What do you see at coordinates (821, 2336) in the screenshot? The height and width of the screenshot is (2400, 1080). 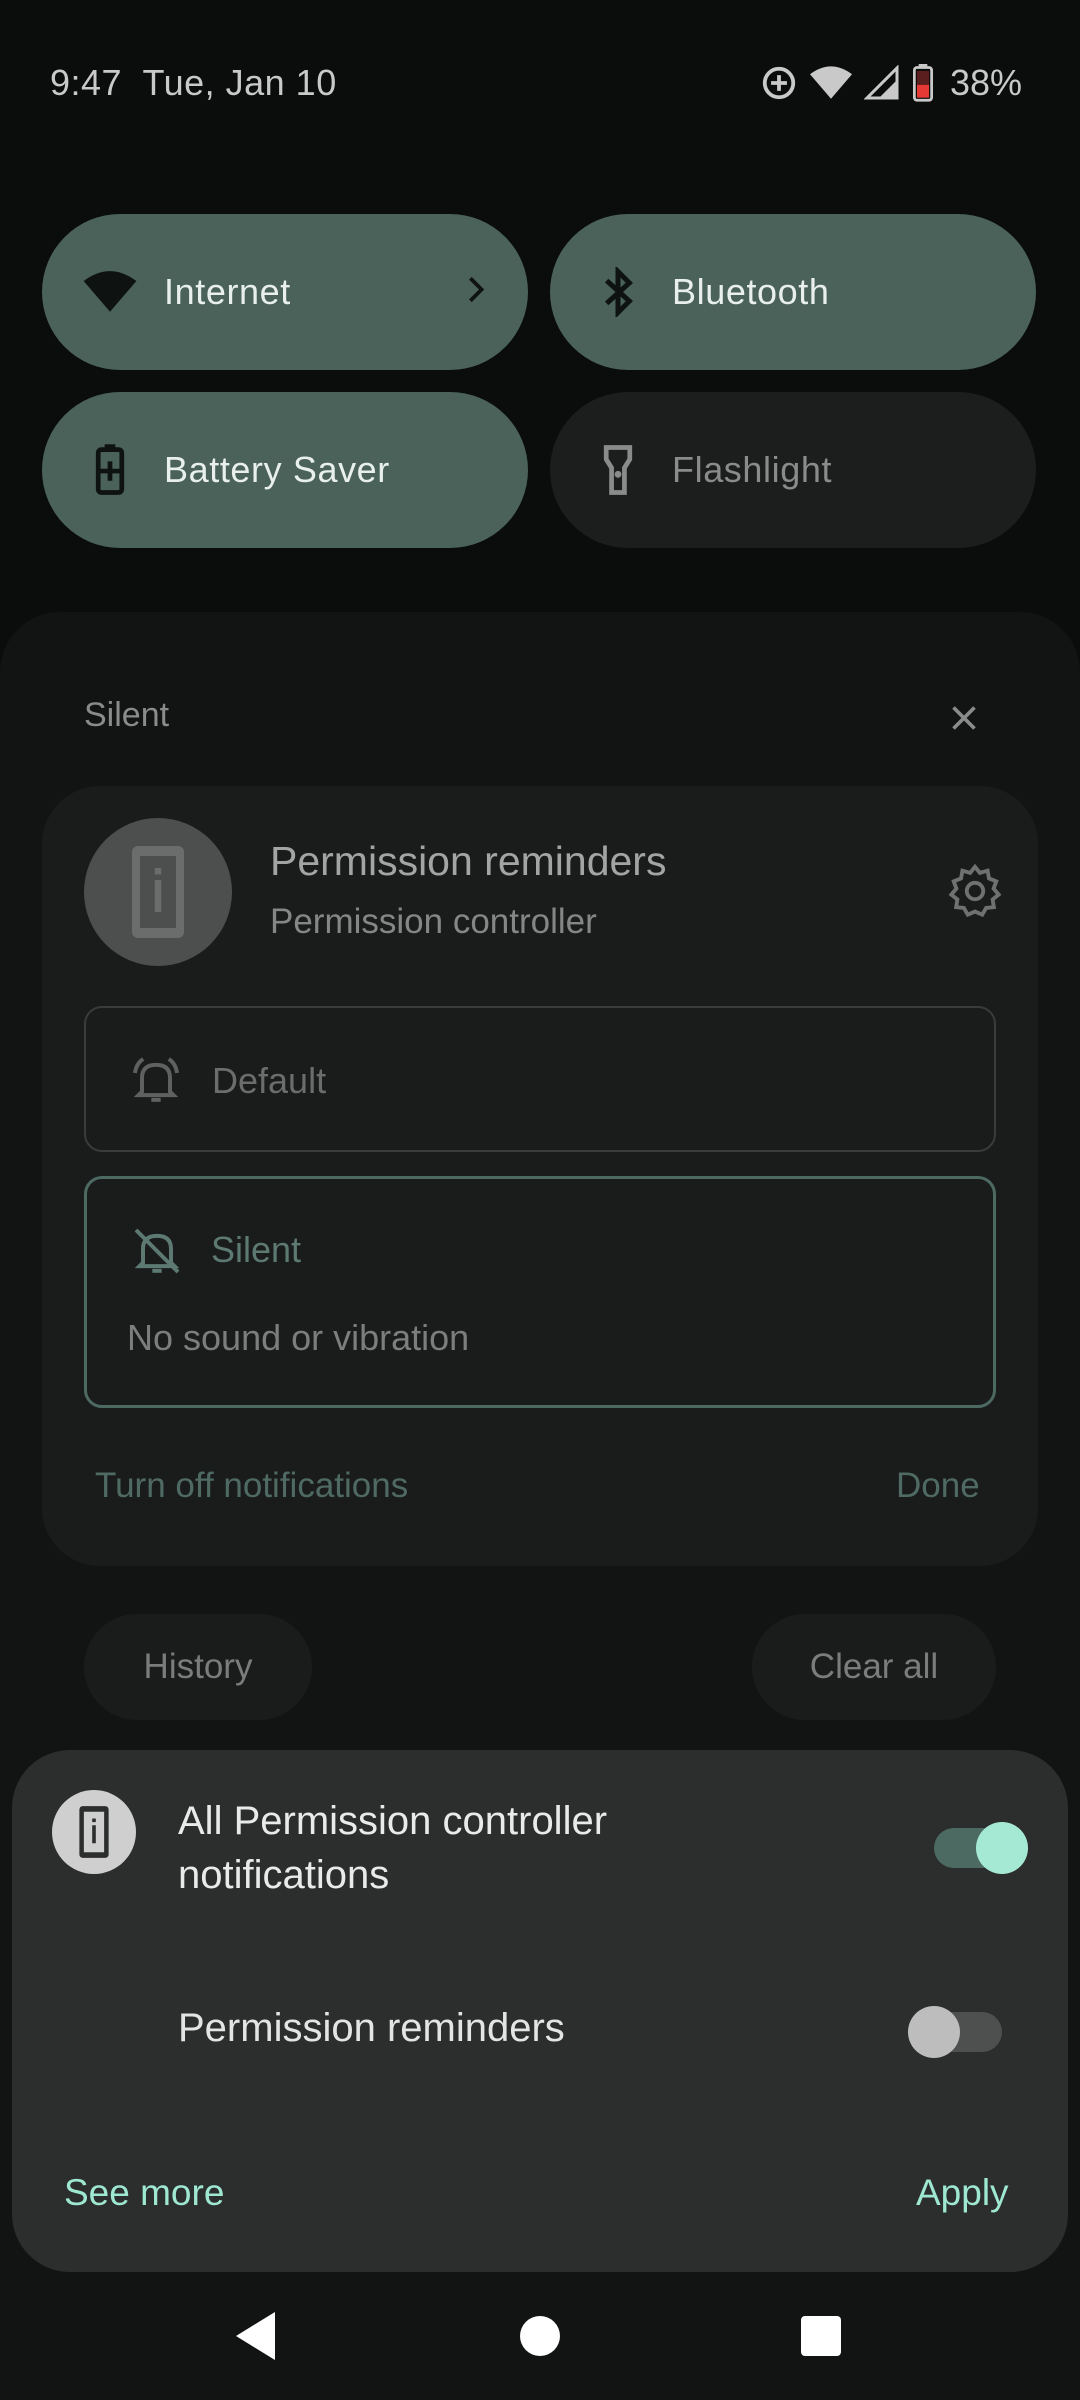 I see `recents-icon` at bounding box center [821, 2336].